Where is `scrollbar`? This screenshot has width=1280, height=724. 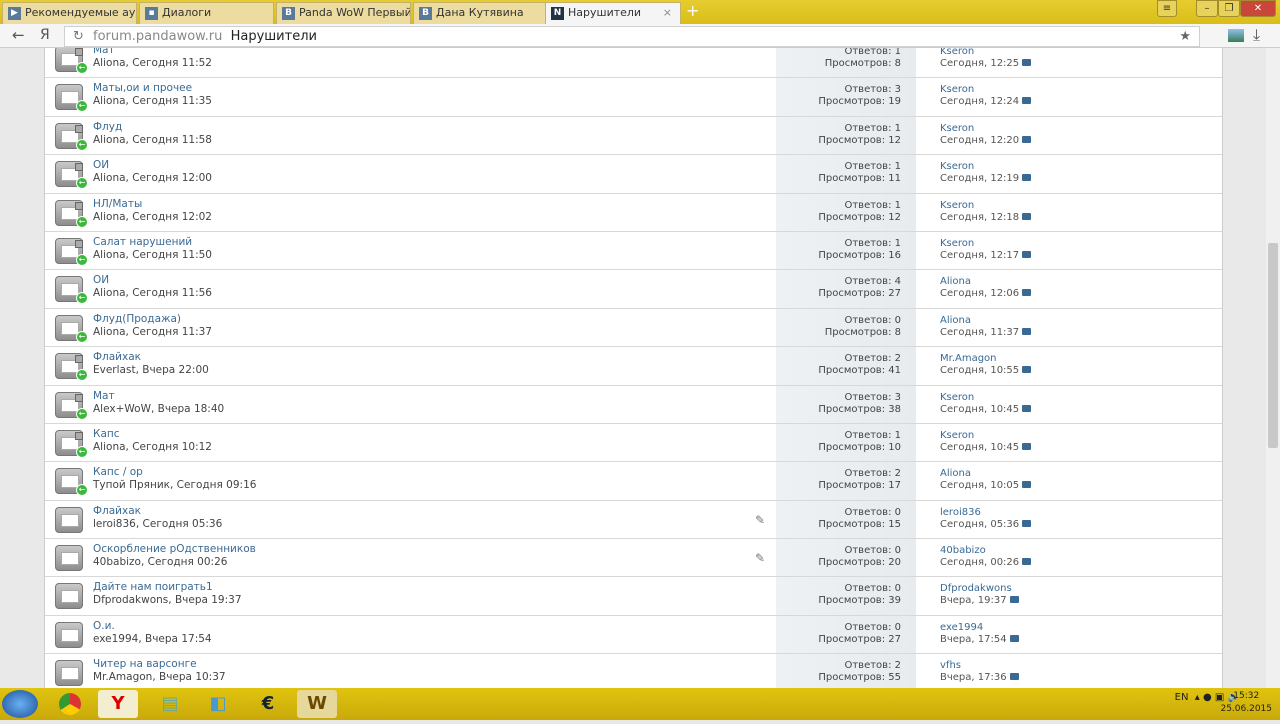 scrollbar is located at coordinates (1273, 368).